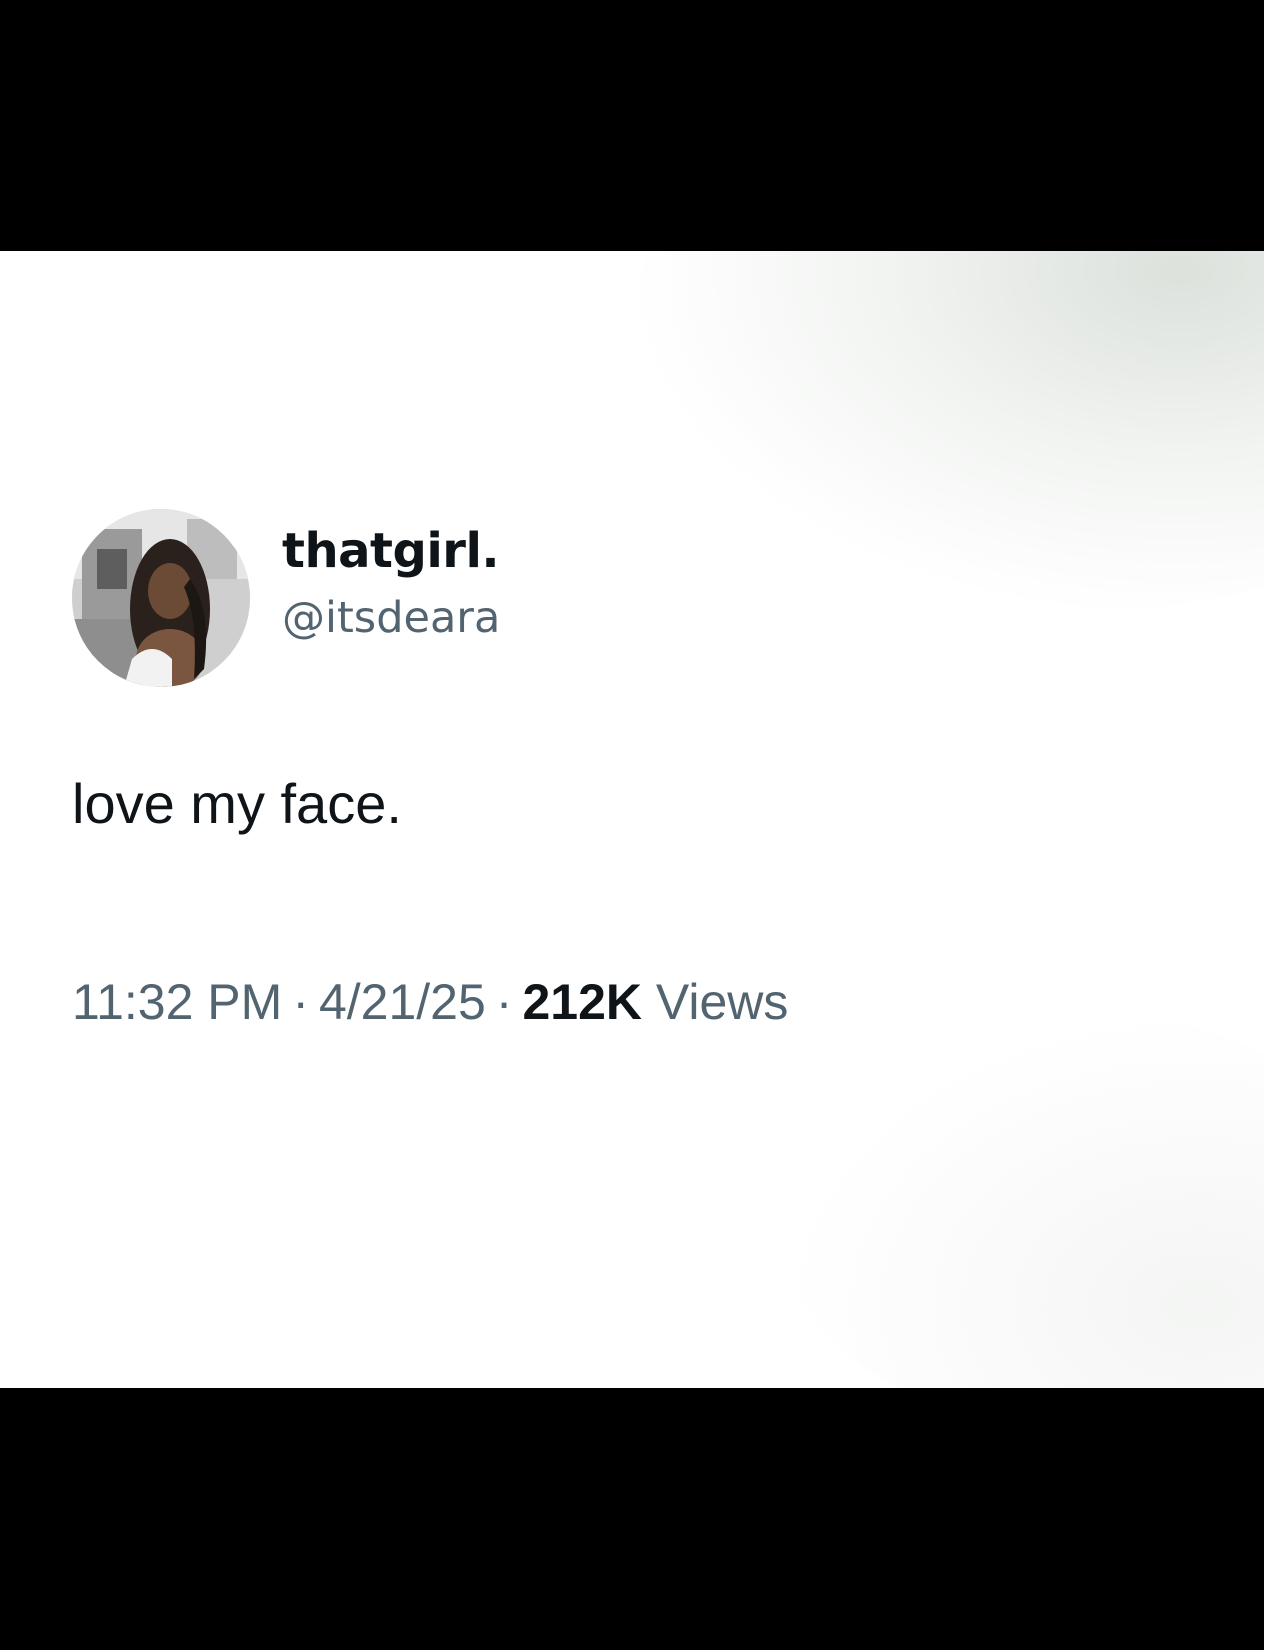  I want to click on avatar-photo-icon, so click(161, 598).